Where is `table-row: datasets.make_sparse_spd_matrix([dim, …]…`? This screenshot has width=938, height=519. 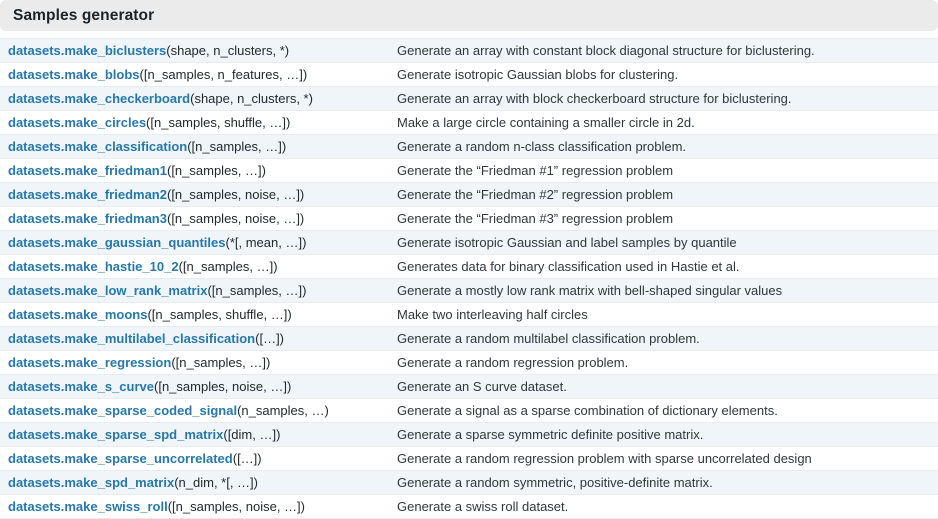
table-row: datasets.make_sparse_spd_matrix([dim, …]… is located at coordinates (469, 434).